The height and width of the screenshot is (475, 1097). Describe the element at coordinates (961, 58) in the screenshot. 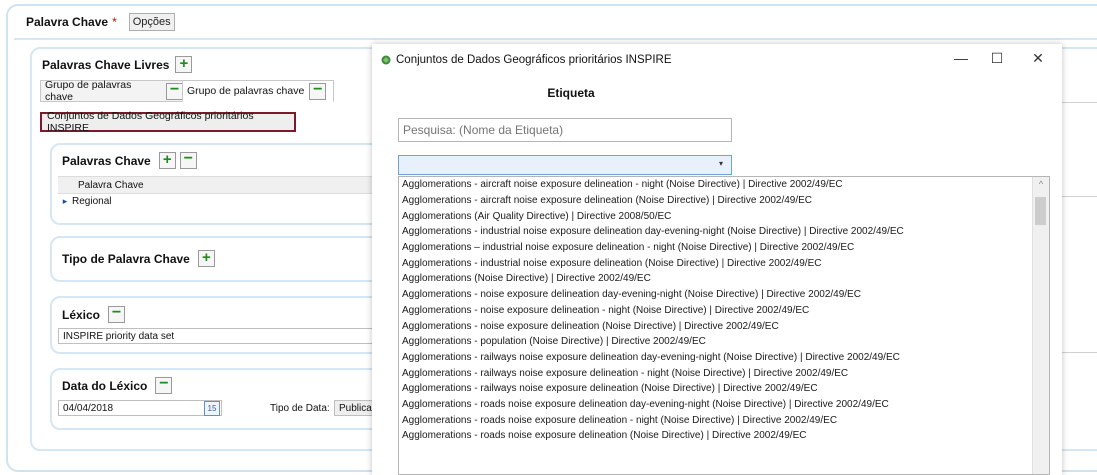

I see `minimize-icon: —` at that location.